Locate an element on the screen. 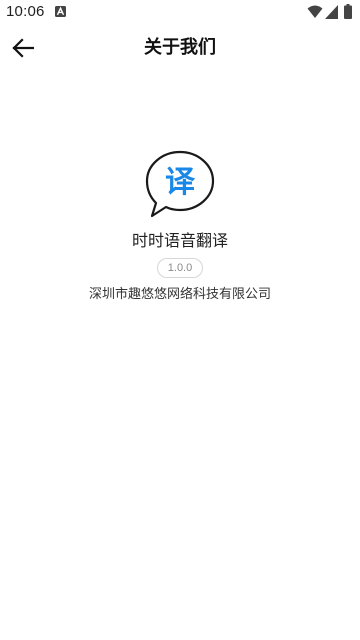 The height and width of the screenshot is (640, 360). app-bar: 关于我们 is located at coordinates (180, 48).